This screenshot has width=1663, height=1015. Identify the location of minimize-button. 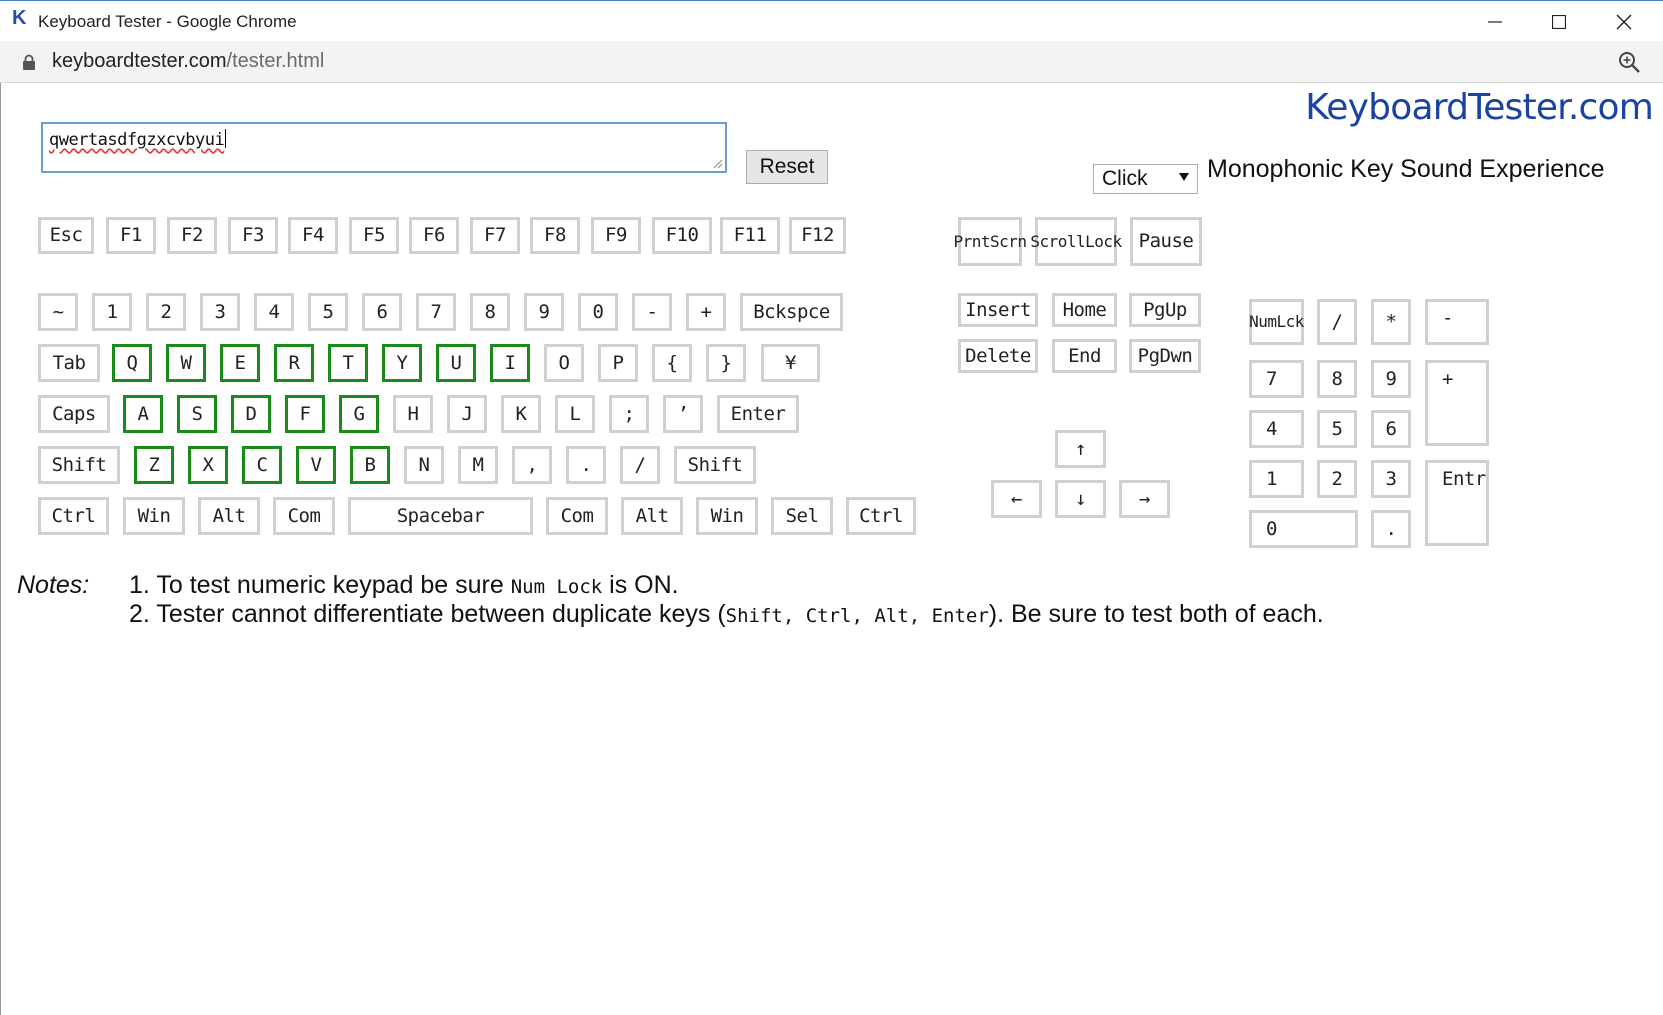
(1495, 22).